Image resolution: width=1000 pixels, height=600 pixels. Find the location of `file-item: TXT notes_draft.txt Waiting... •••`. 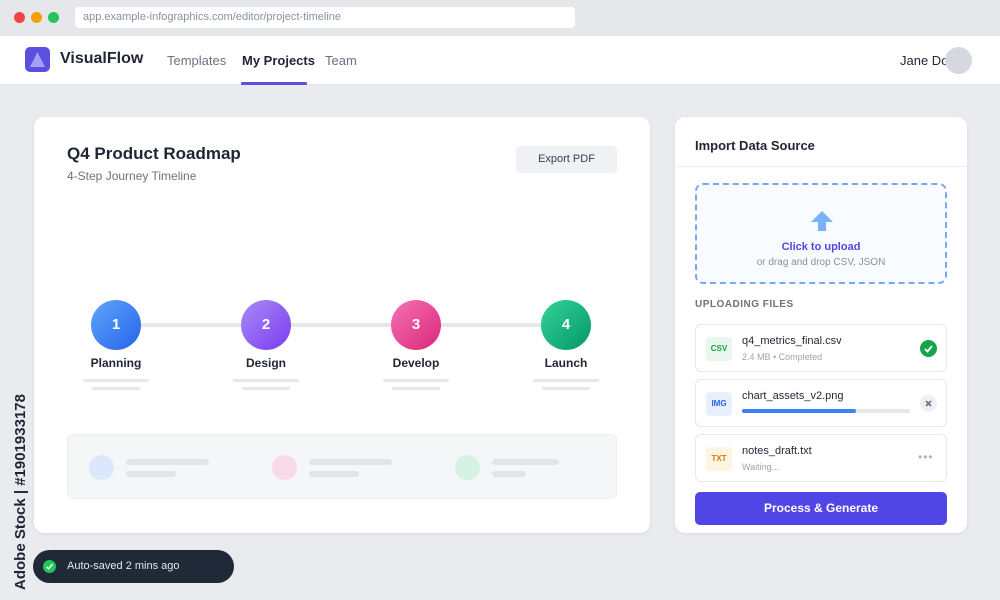

file-item: TXT notes_draft.txt Waiting... ••• is located at coordinates (821, 458).